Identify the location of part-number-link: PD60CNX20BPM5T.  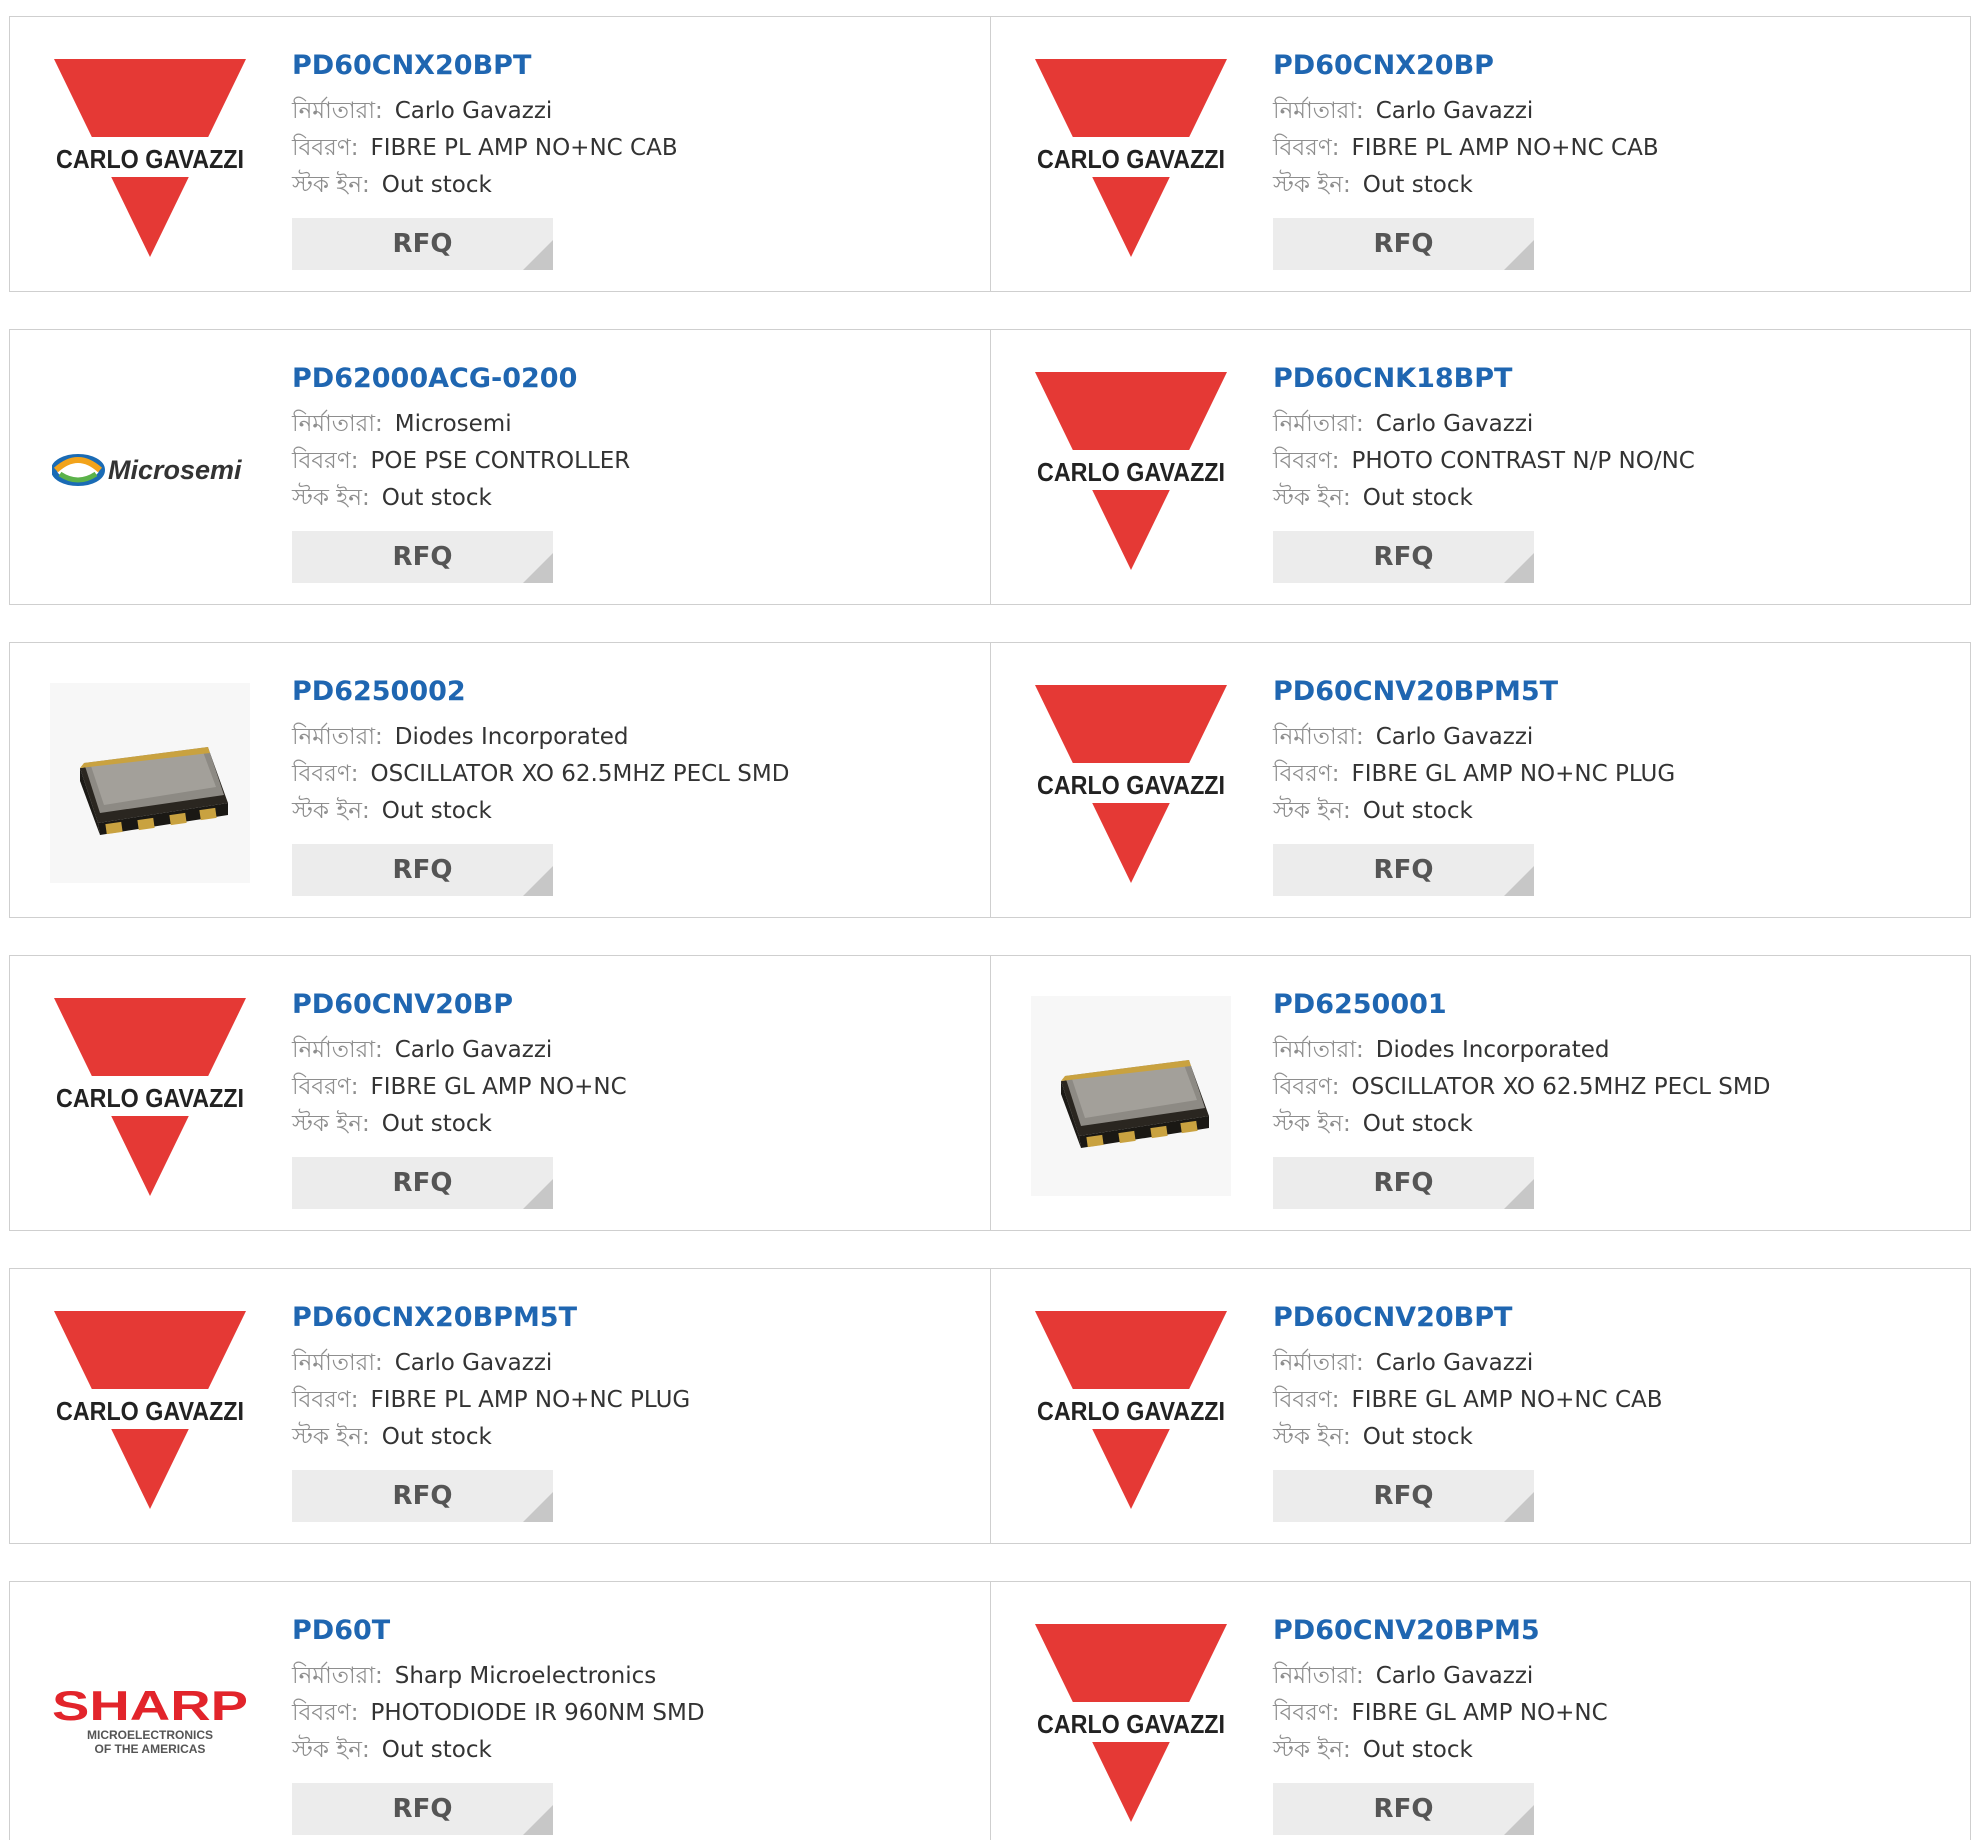
(491, 1318).